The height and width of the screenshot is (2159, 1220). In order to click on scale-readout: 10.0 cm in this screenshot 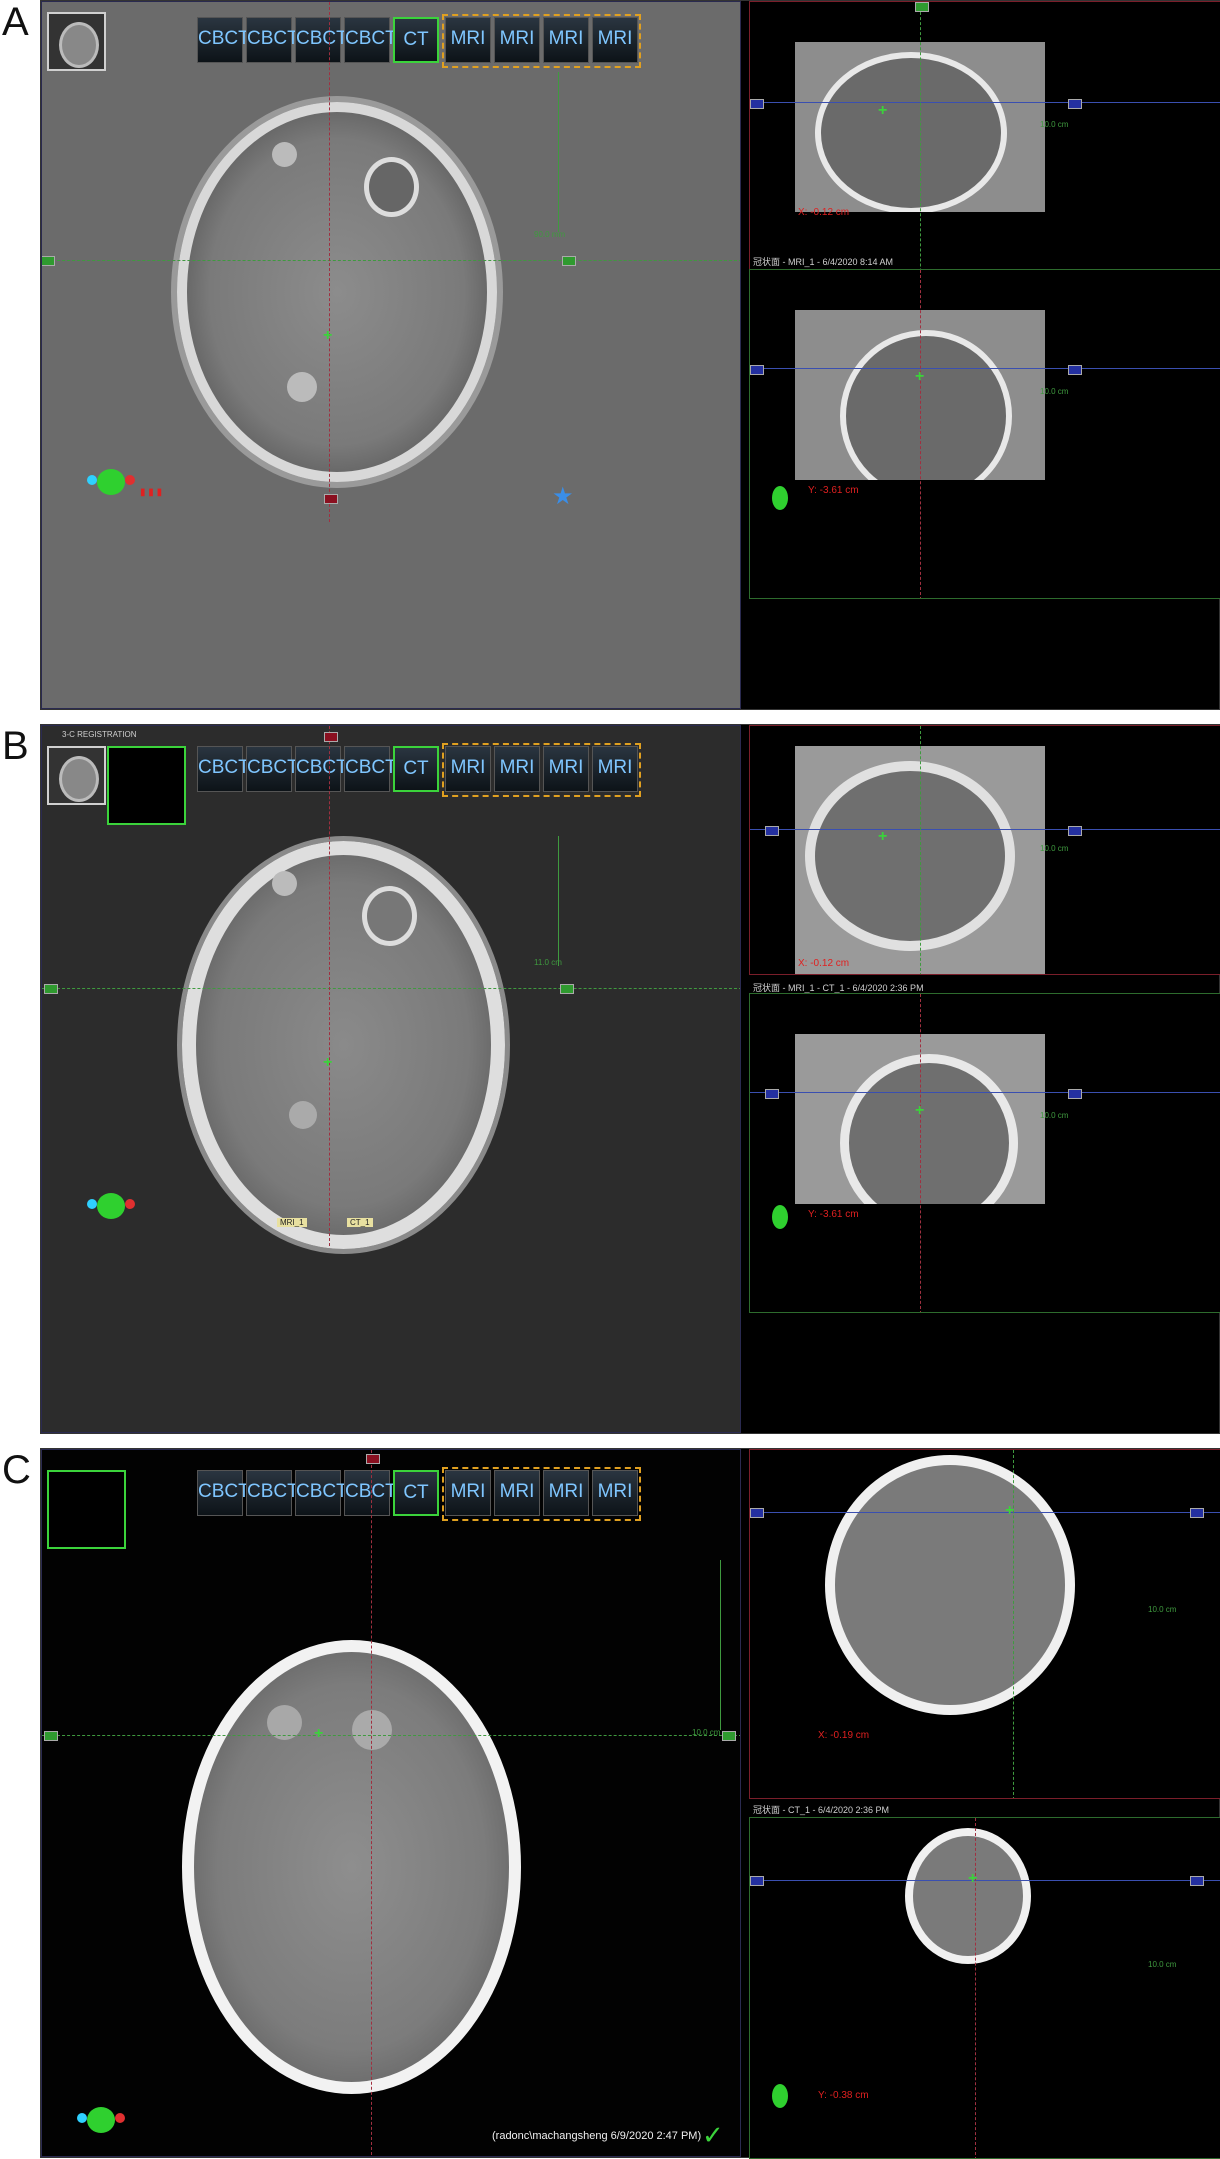, I will do `click(1162, 1609)`.